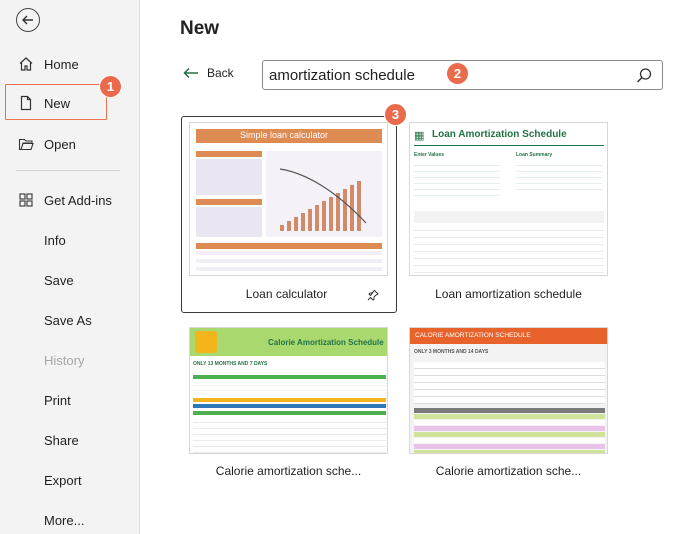 This screenshot has width=677, height=534. I want to click on template-caption: Loan amortization schedule, so click(508, 294).